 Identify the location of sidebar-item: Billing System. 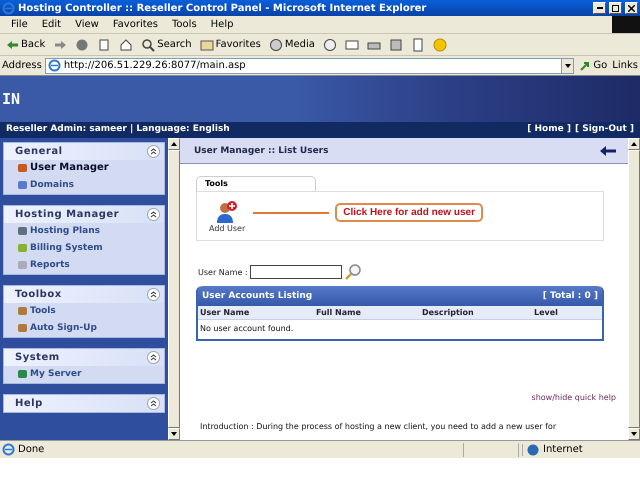
(84, 248).